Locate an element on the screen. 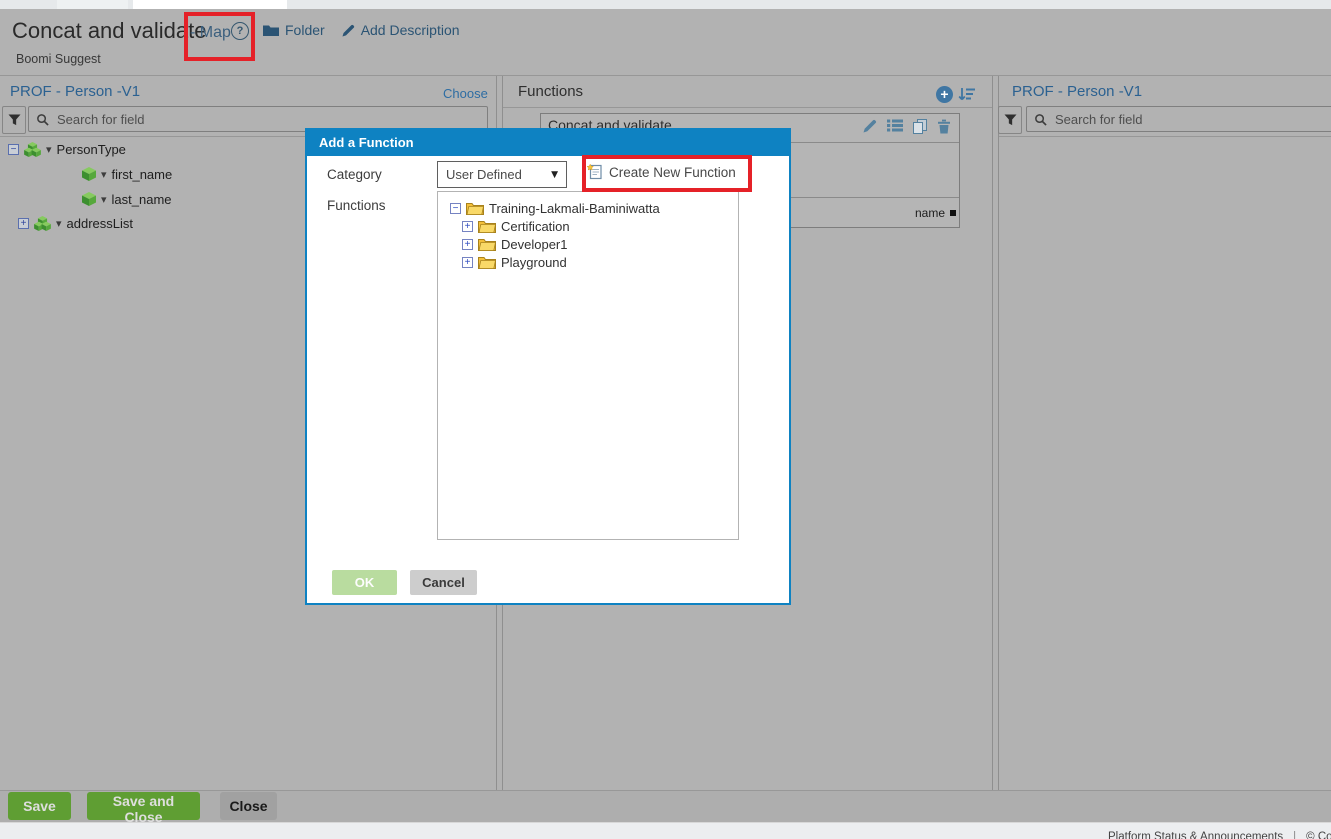 Image resolution: width=1331 pixels, height=839 pixels. folder-icon is located at coordinates (271, 30).